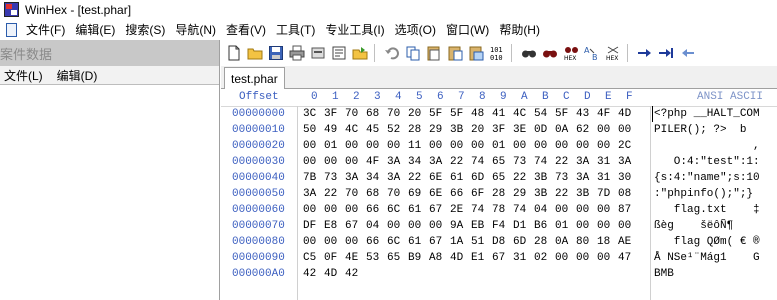  I want to click on hex-byte: 0A, so click(565, 130).